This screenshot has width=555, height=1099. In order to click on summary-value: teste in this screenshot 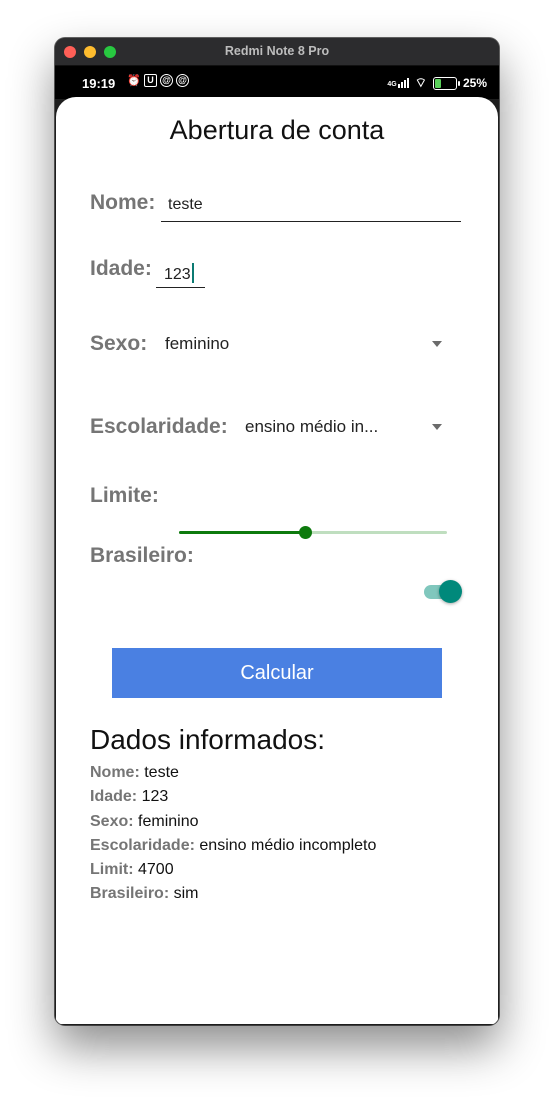, I will do `click(161, 772)`.